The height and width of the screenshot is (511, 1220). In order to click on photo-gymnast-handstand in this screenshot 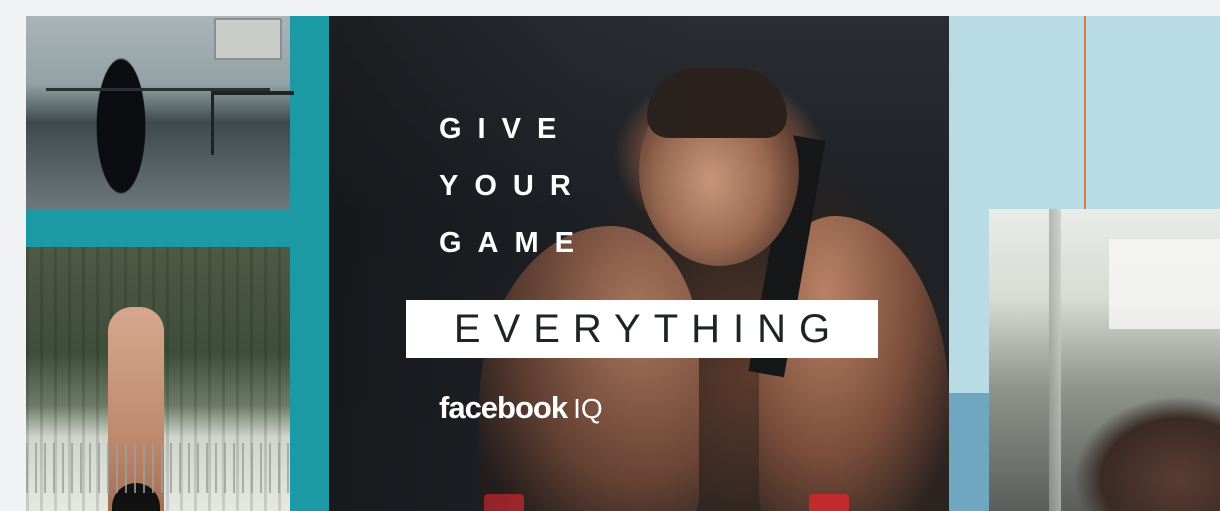, I will do `click(158, 379)`.